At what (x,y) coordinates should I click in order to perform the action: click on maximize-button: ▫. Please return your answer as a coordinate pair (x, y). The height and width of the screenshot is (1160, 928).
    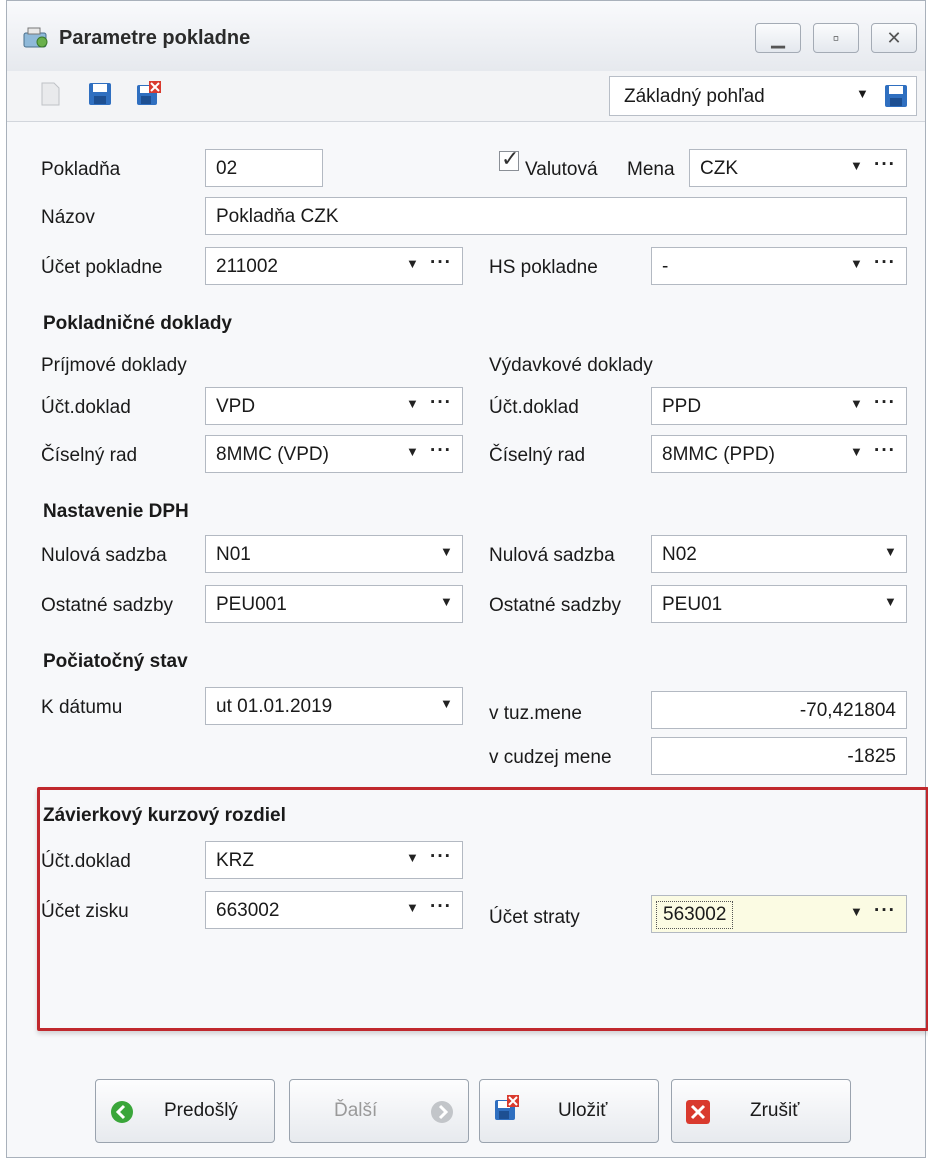
    Looking at the image, I should click on (836, 38).